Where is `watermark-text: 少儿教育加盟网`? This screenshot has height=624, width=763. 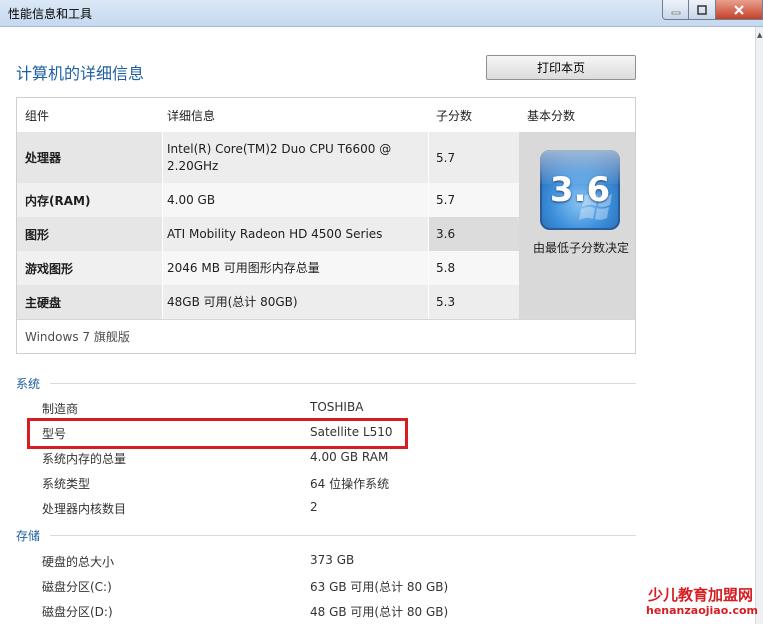
watermark-text: 少儿教育加盟网 is located at coordinates (701, 595).